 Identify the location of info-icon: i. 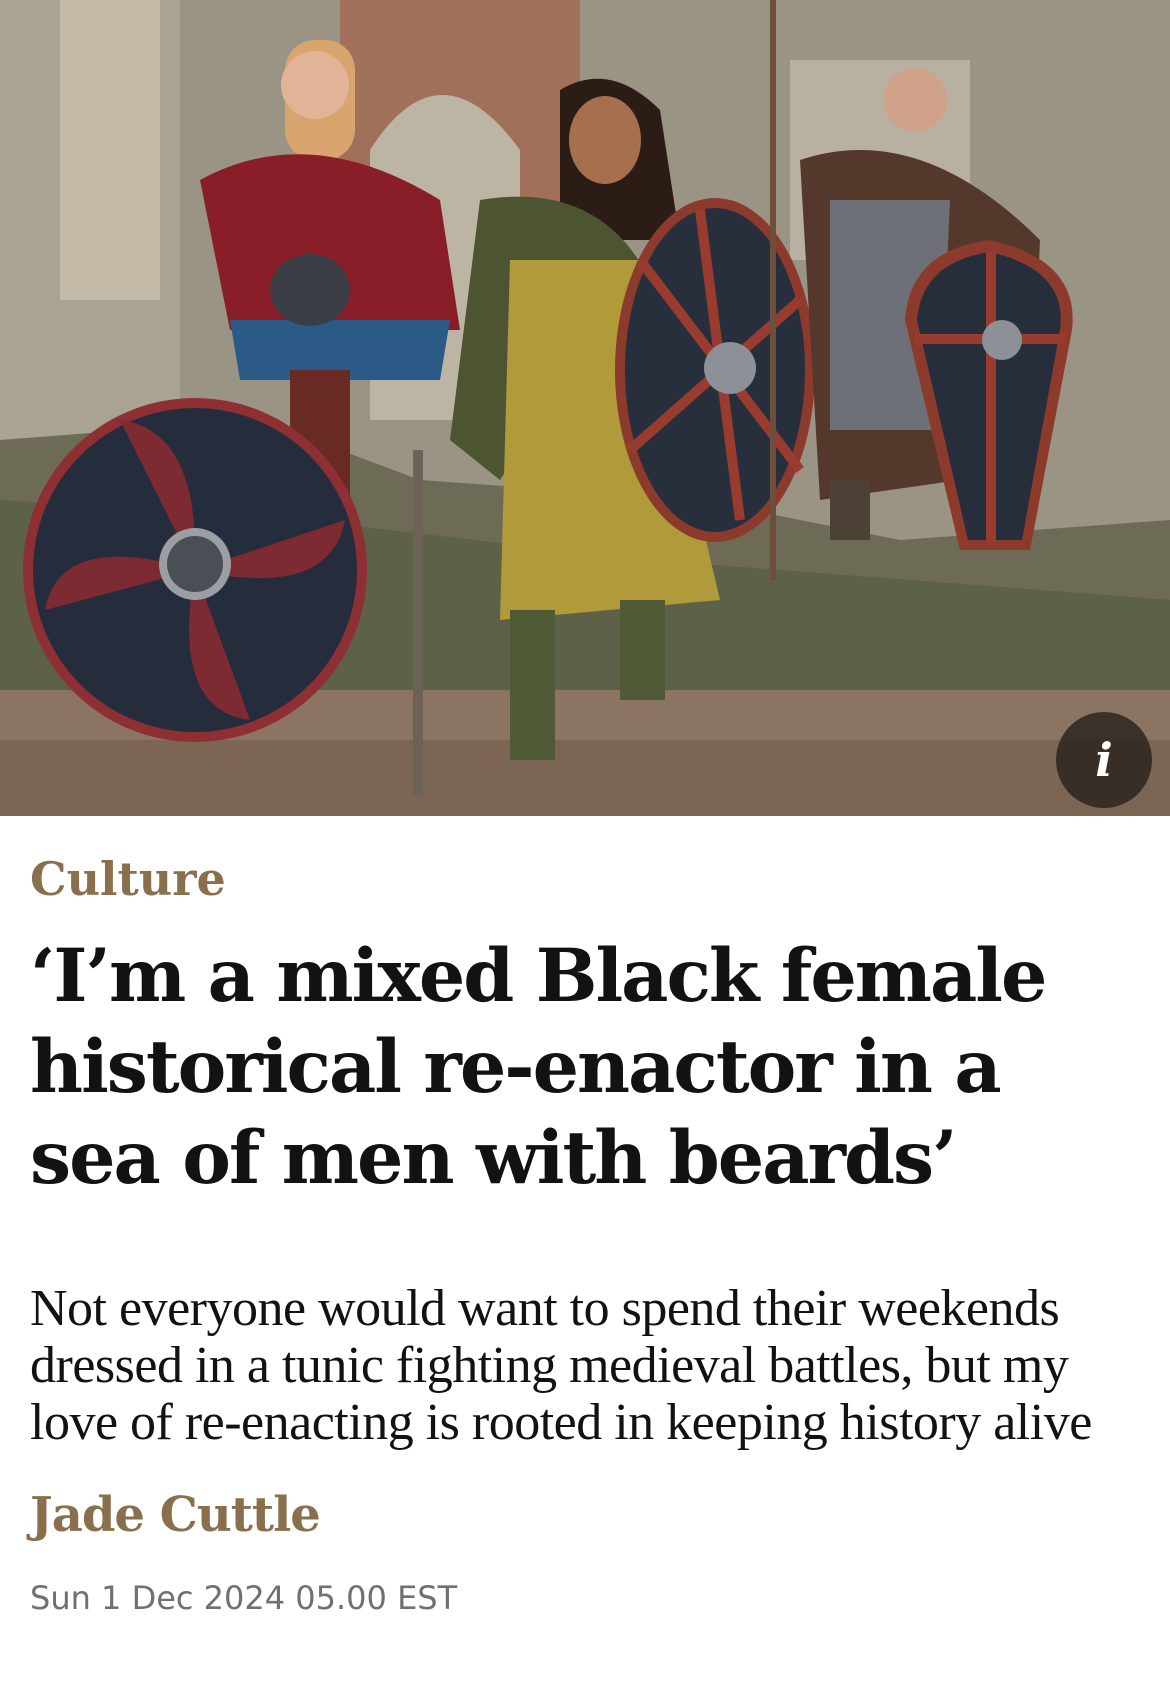
(1104, 760).